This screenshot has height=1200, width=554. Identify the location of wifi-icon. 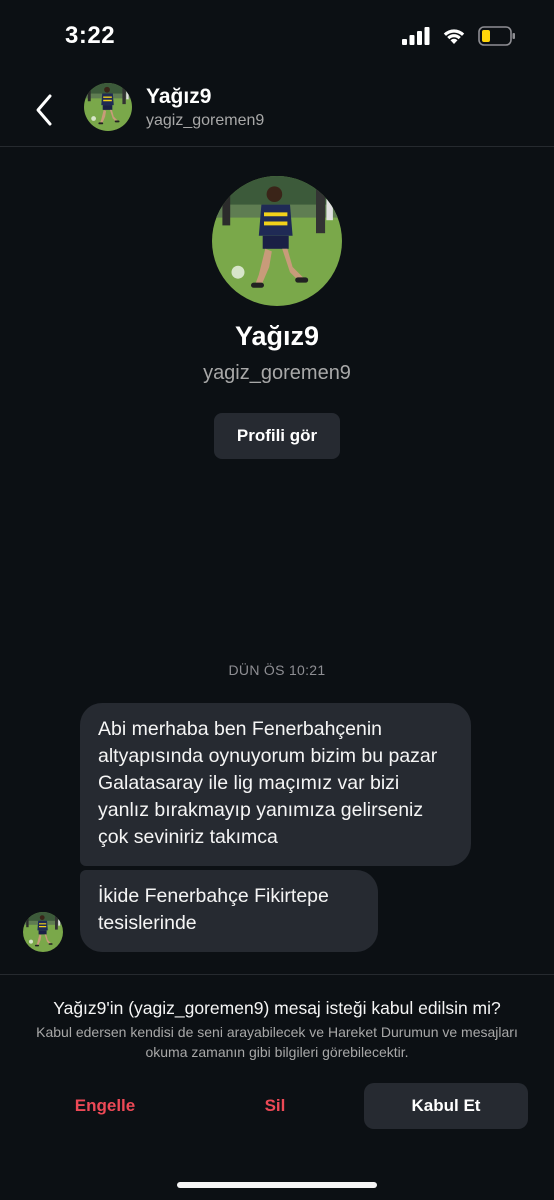
(454, 36).